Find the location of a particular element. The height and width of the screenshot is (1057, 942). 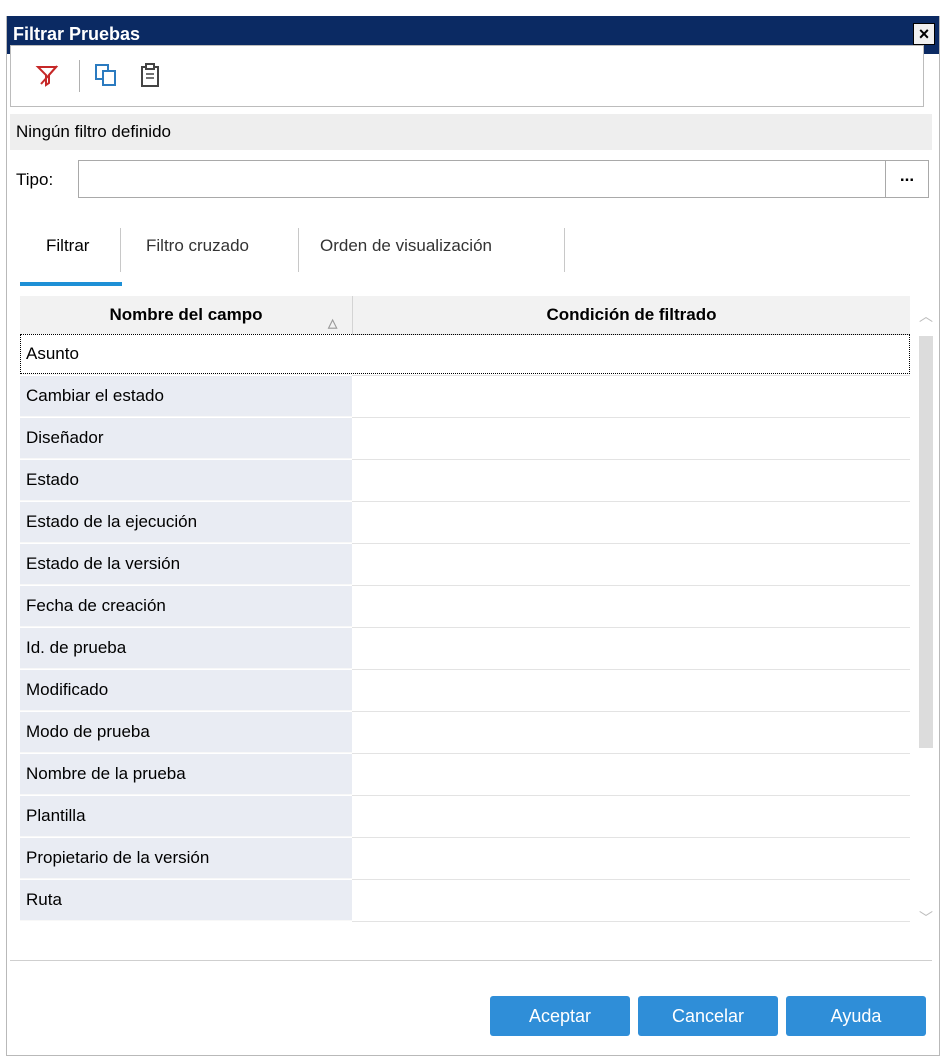

field-name-cell: Id. de prueba is located at coordinates (186, 648).